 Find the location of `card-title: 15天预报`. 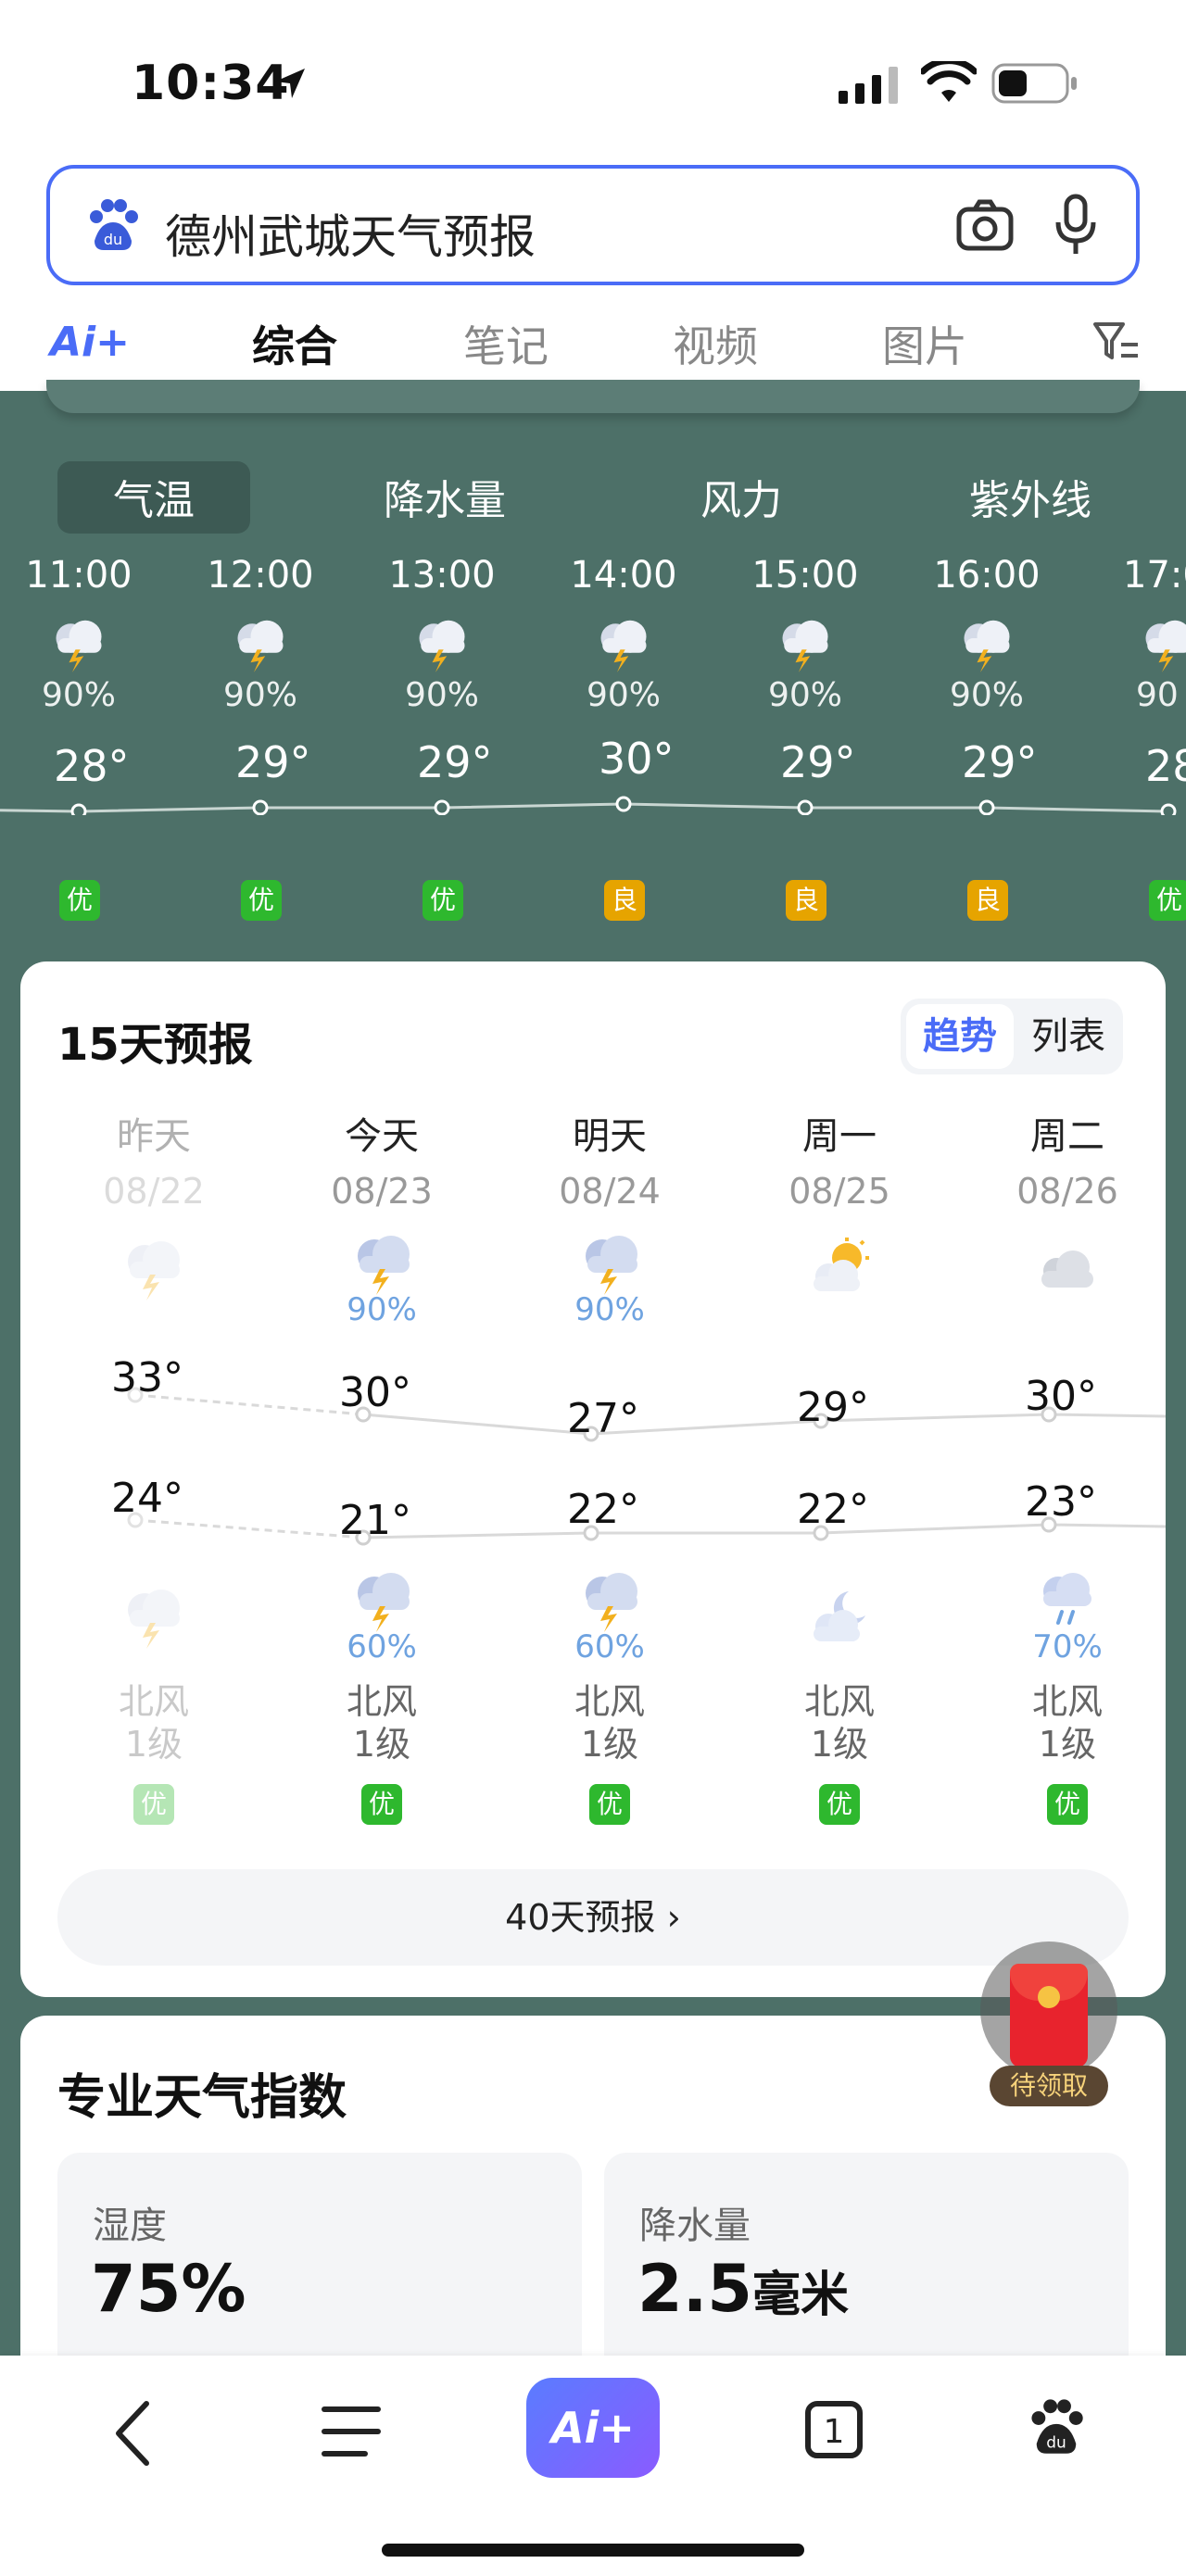

card-title: 15天预报 is located at coordinates (155, 1045).